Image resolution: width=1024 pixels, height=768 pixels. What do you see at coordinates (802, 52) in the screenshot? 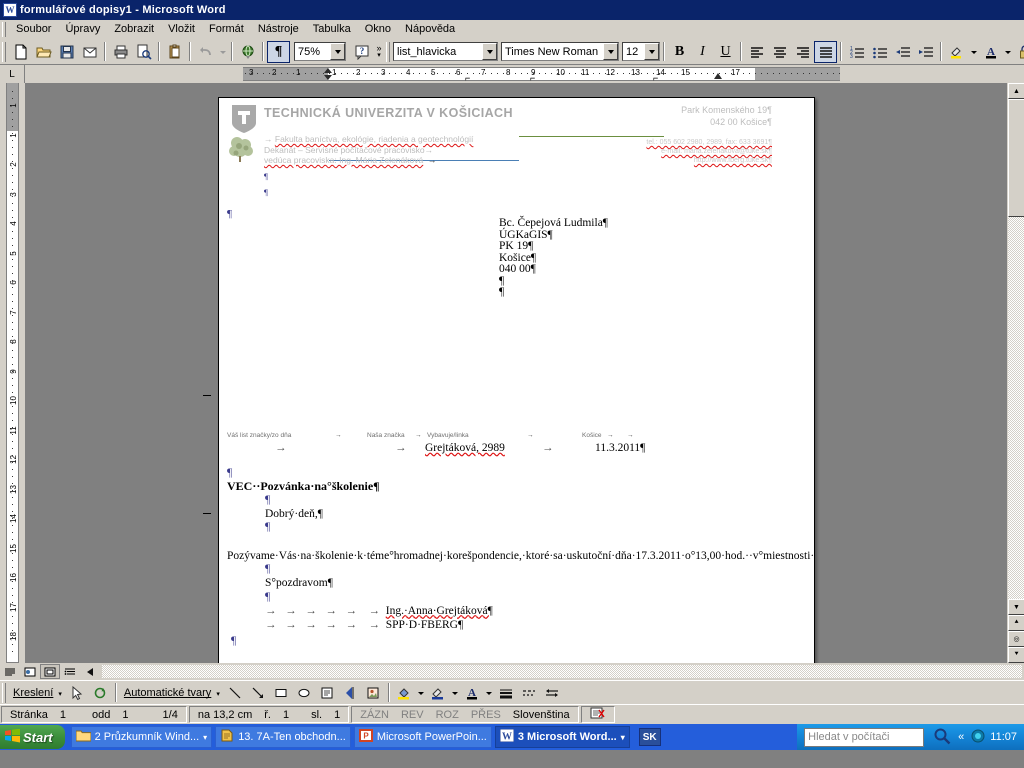
I see `align-right-icon` at bounding box center [802, 52].